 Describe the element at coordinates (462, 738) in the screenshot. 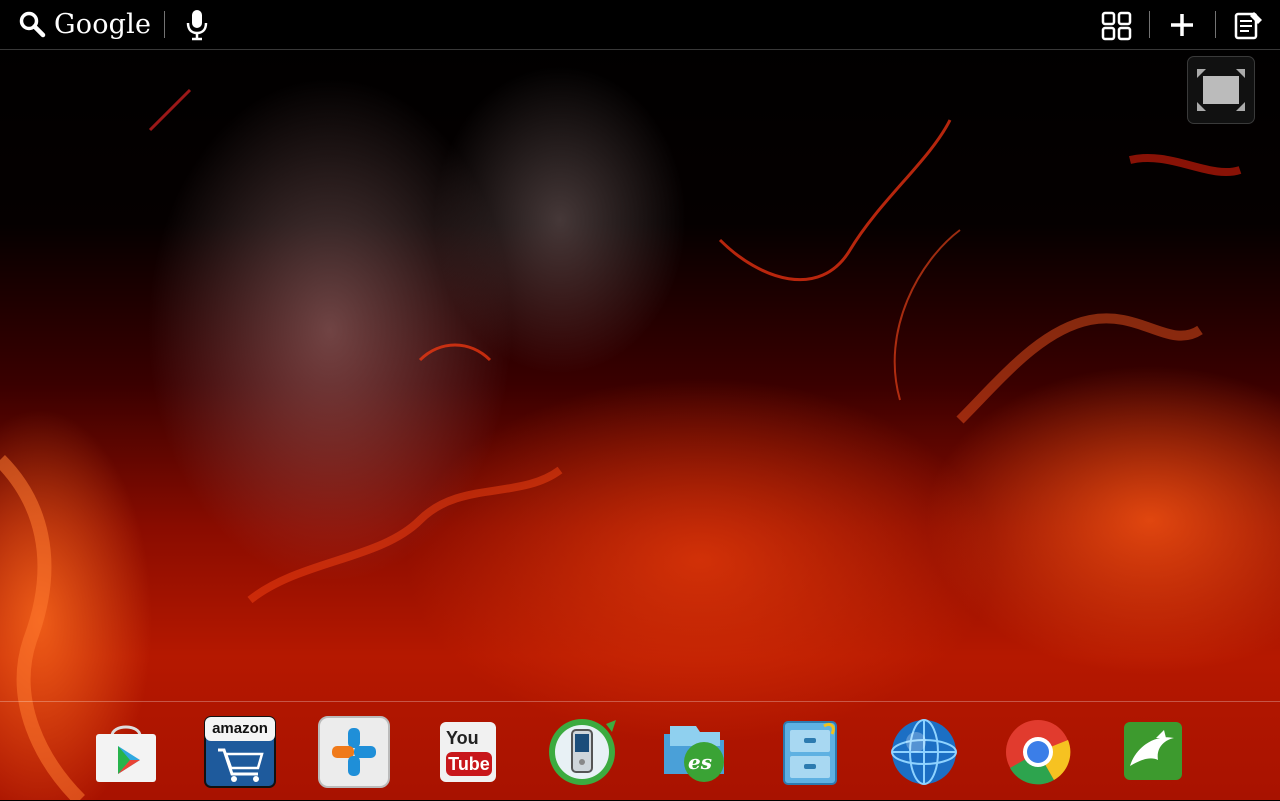

I see `youtube-you-text: You` at that location.